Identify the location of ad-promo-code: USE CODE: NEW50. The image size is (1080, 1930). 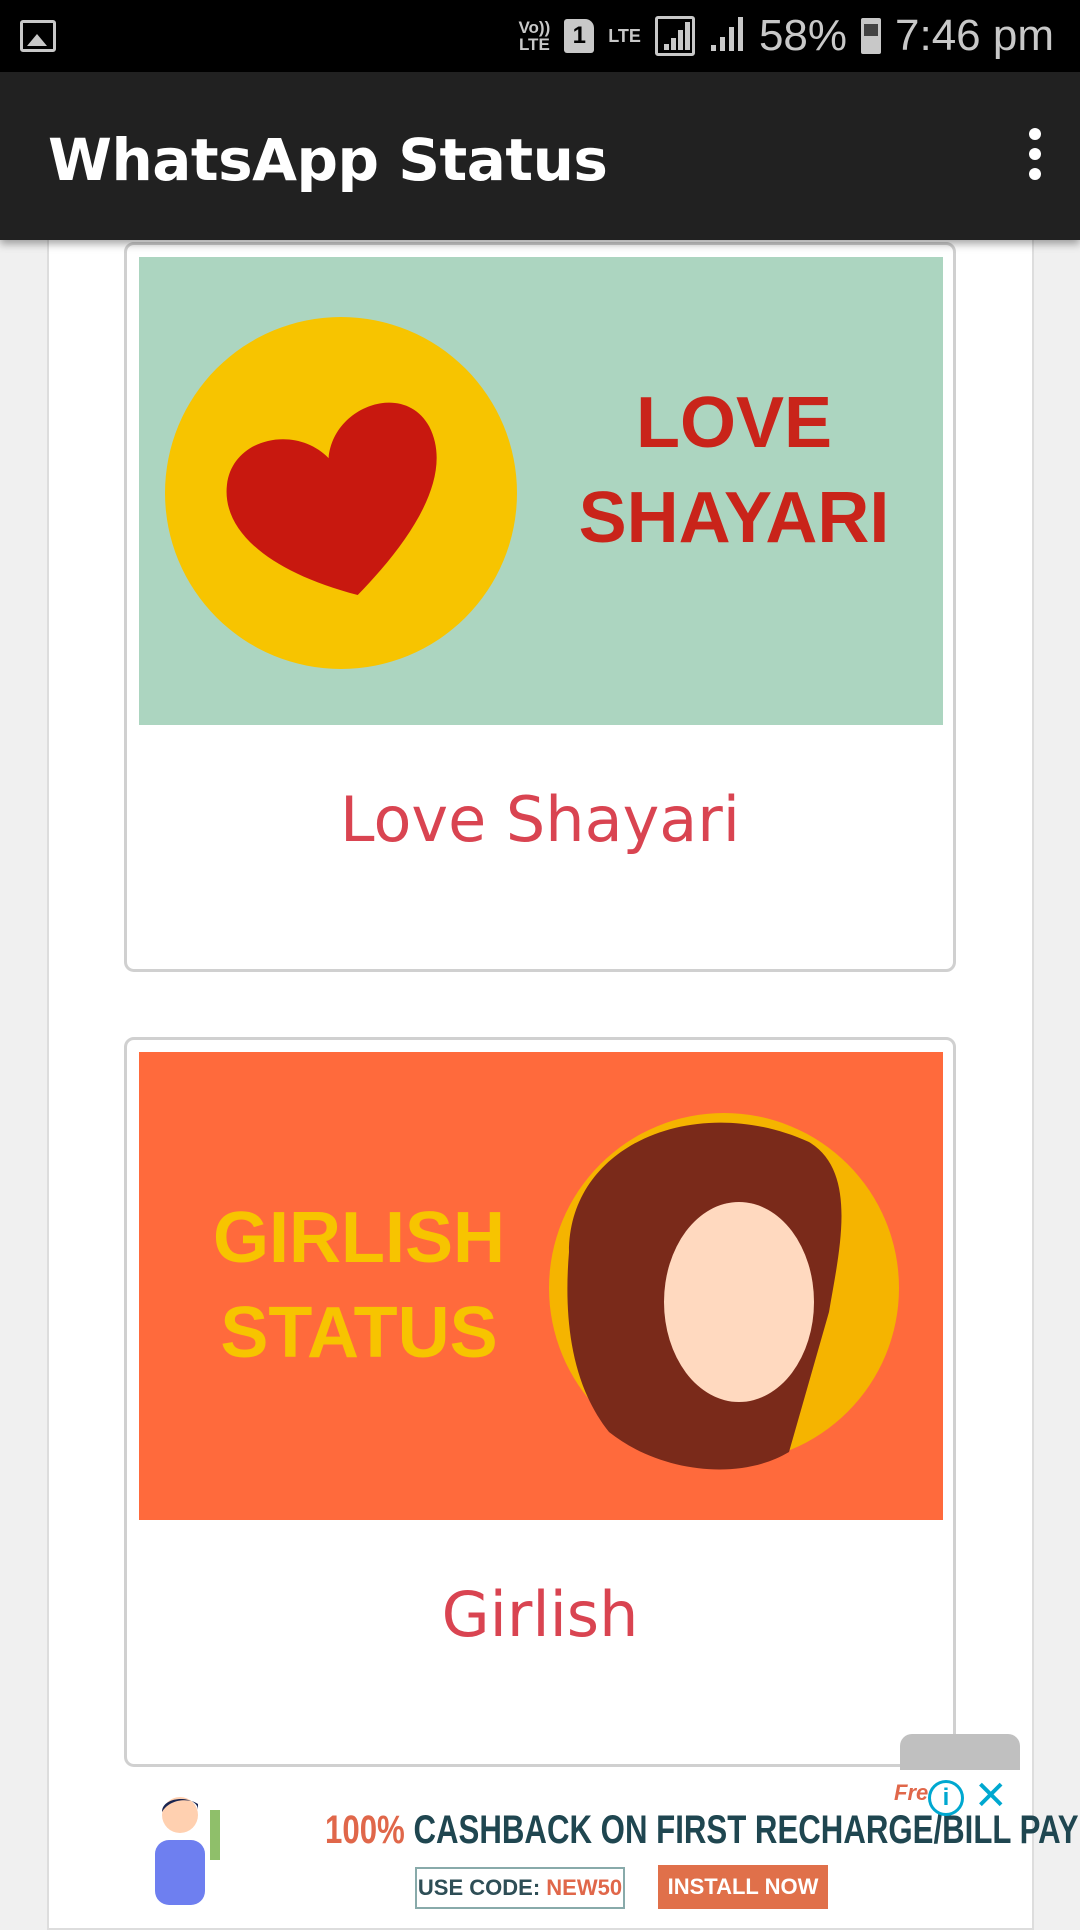
(520, 1888).